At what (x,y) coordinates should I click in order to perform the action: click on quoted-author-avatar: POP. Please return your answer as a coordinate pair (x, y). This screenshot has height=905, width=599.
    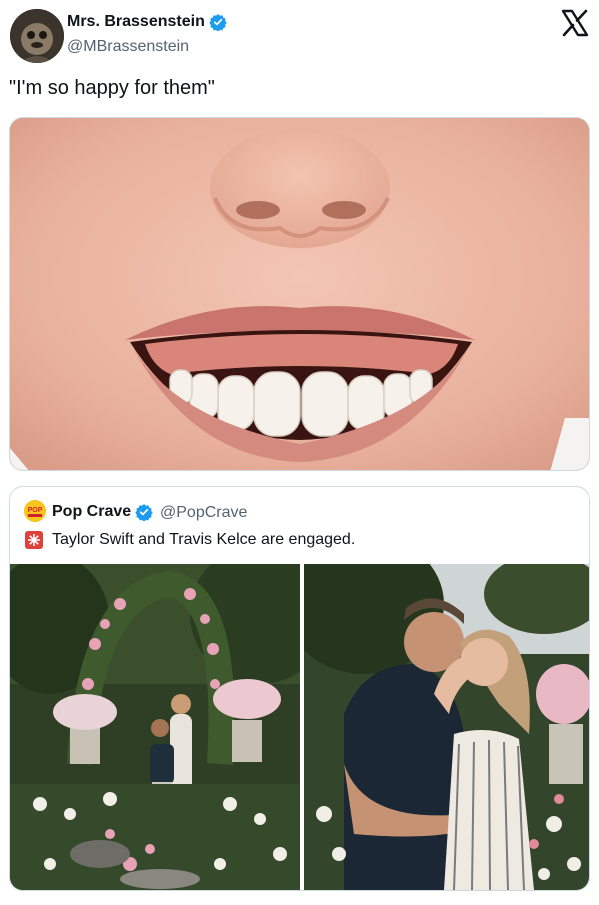
    Looking at the image, I should click on (35, 511).